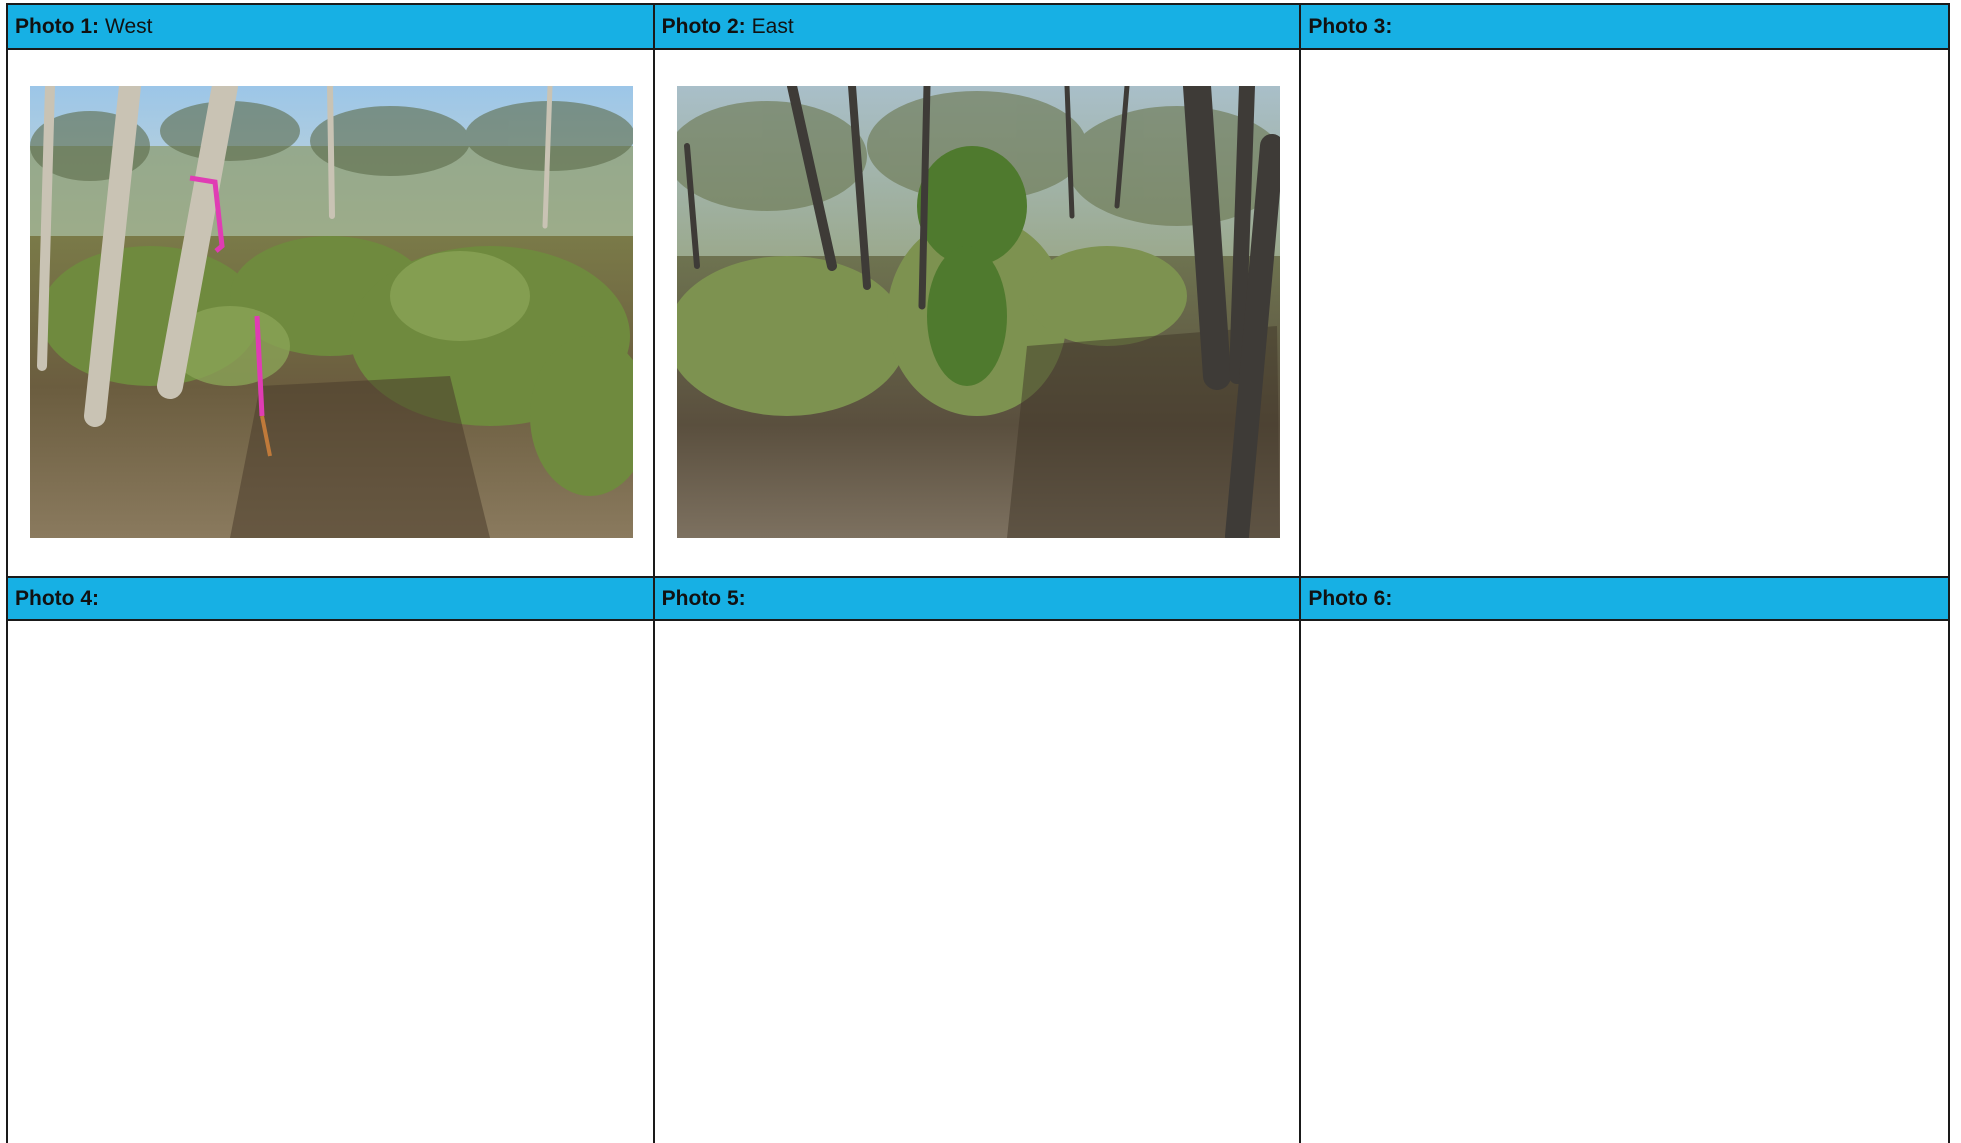 The image size is (1961, 1143). What do you see at coordinates (331, 27) in the screenshot?
I see `photo-1-header: Photo 1: West` at bounding box center [331, 27].